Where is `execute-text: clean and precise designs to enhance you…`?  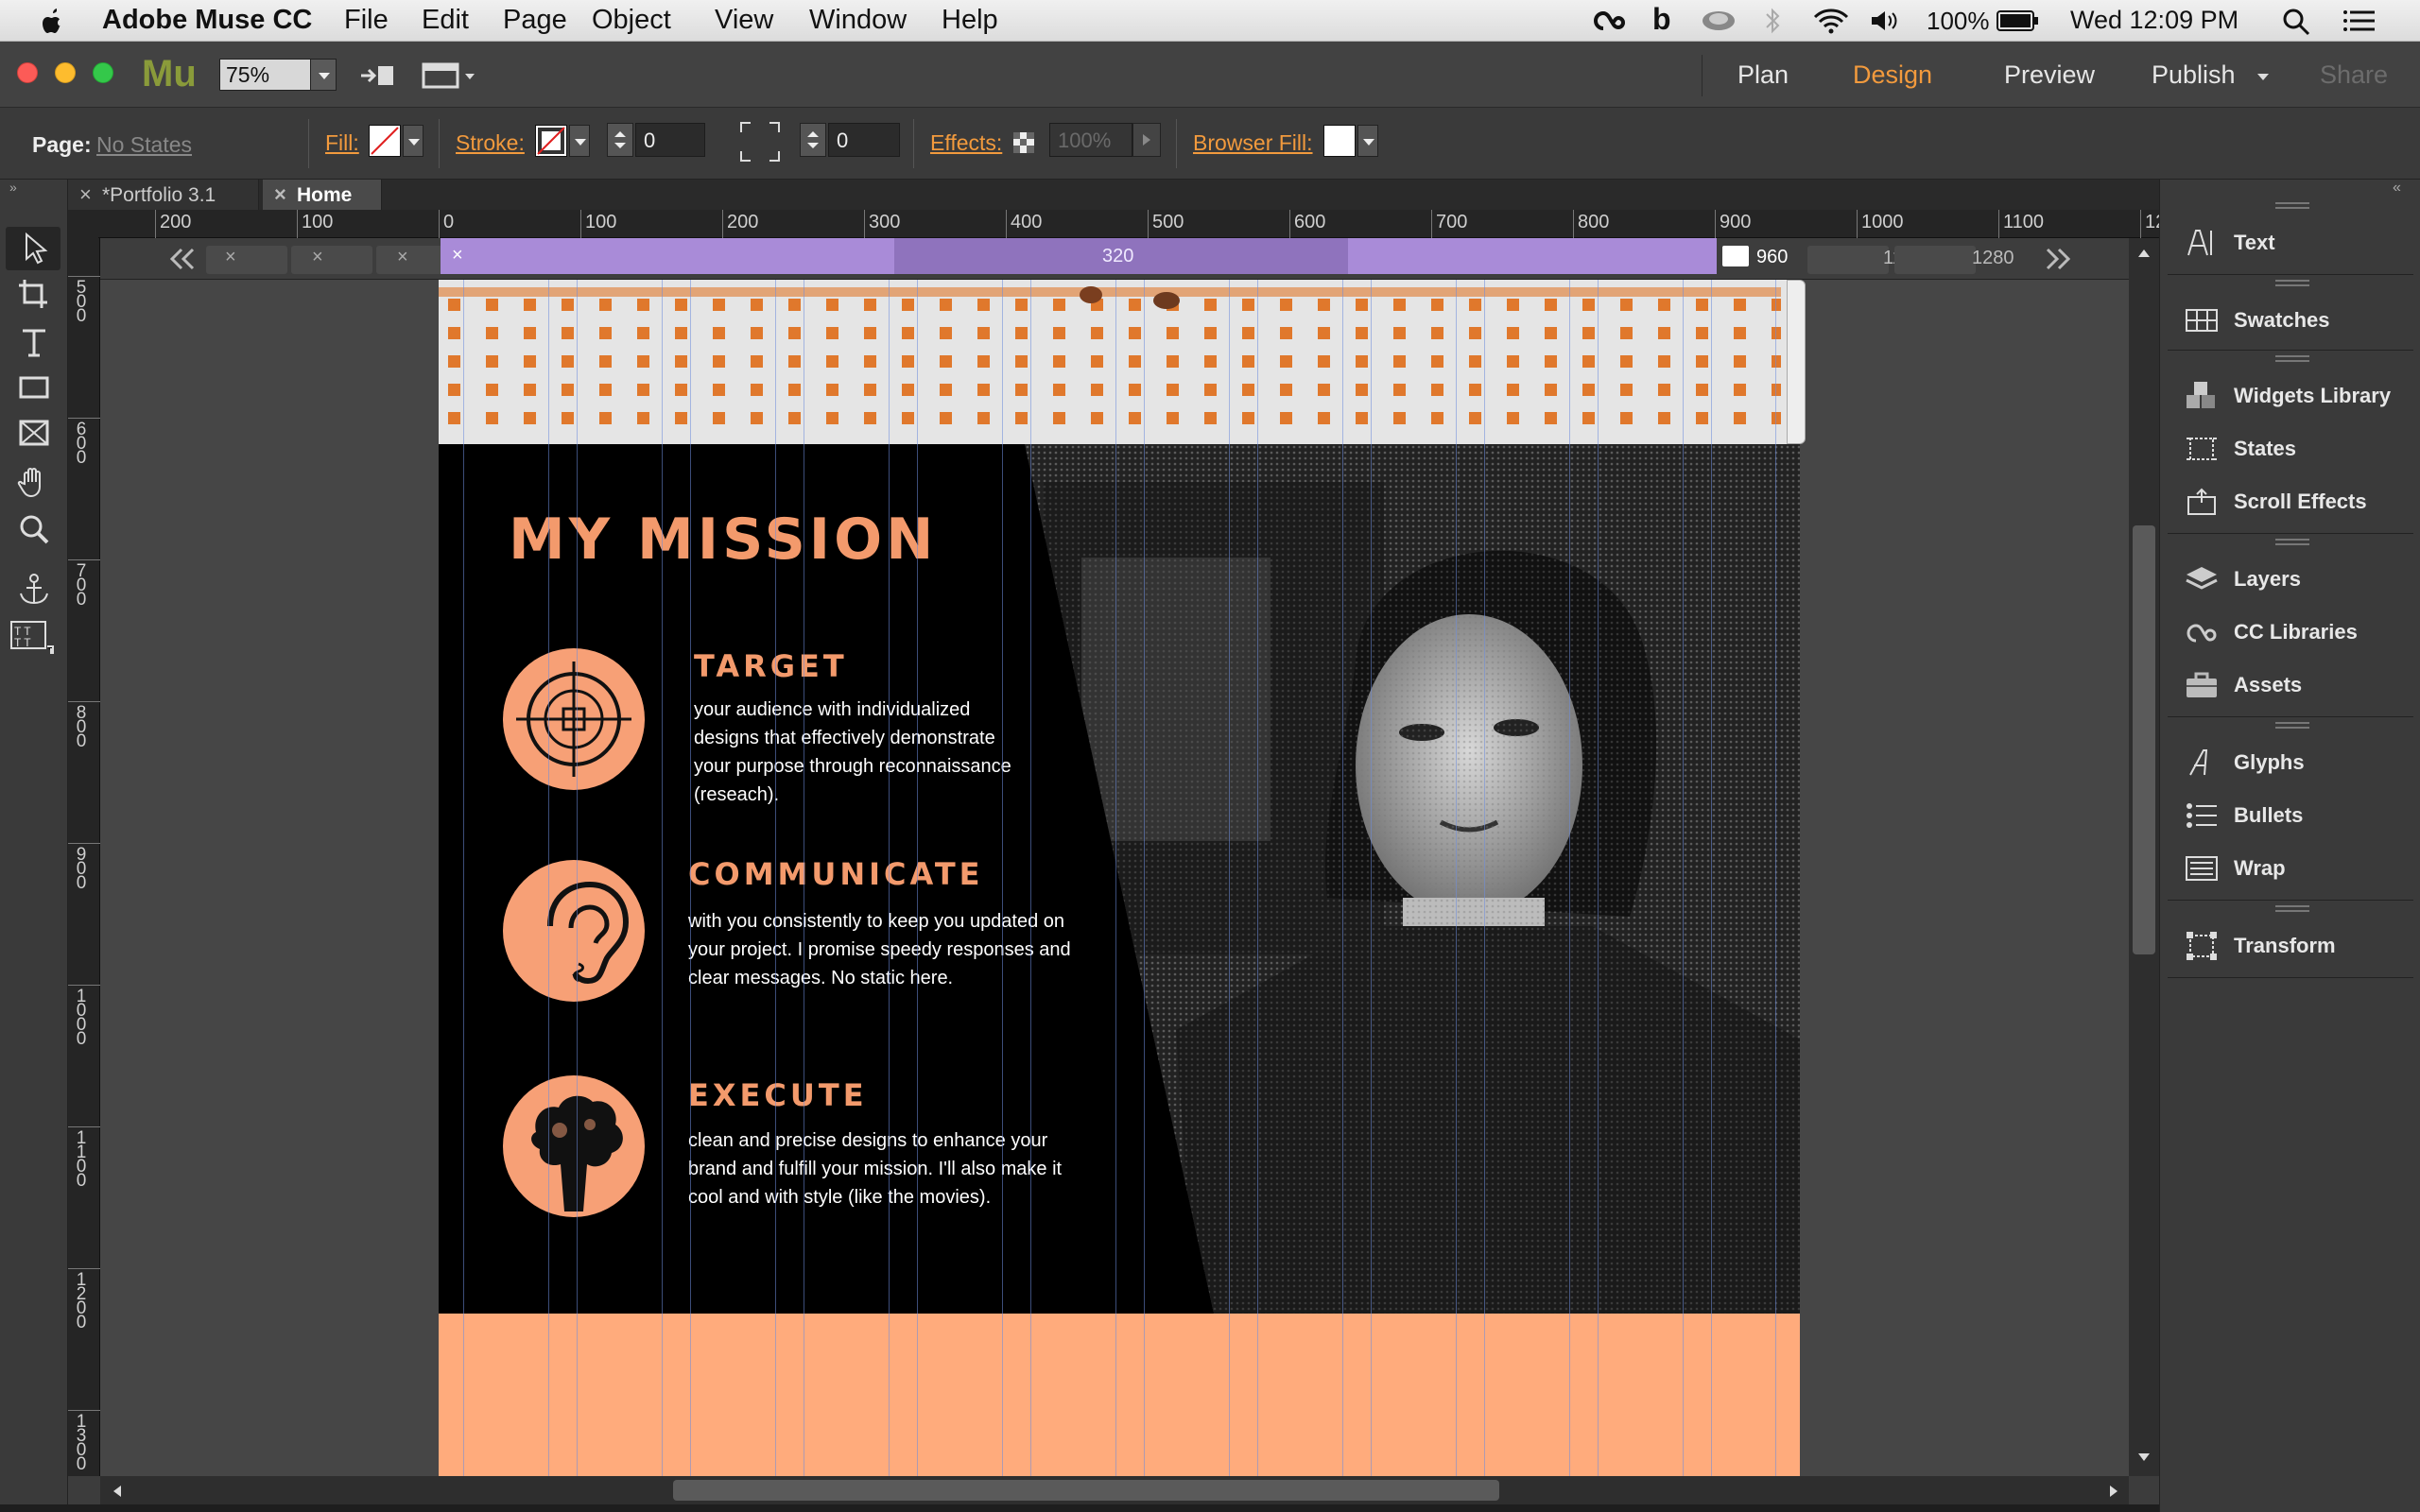 execute-text: clean and precise designs to enhance you… is located at coordinates (882, 1168).